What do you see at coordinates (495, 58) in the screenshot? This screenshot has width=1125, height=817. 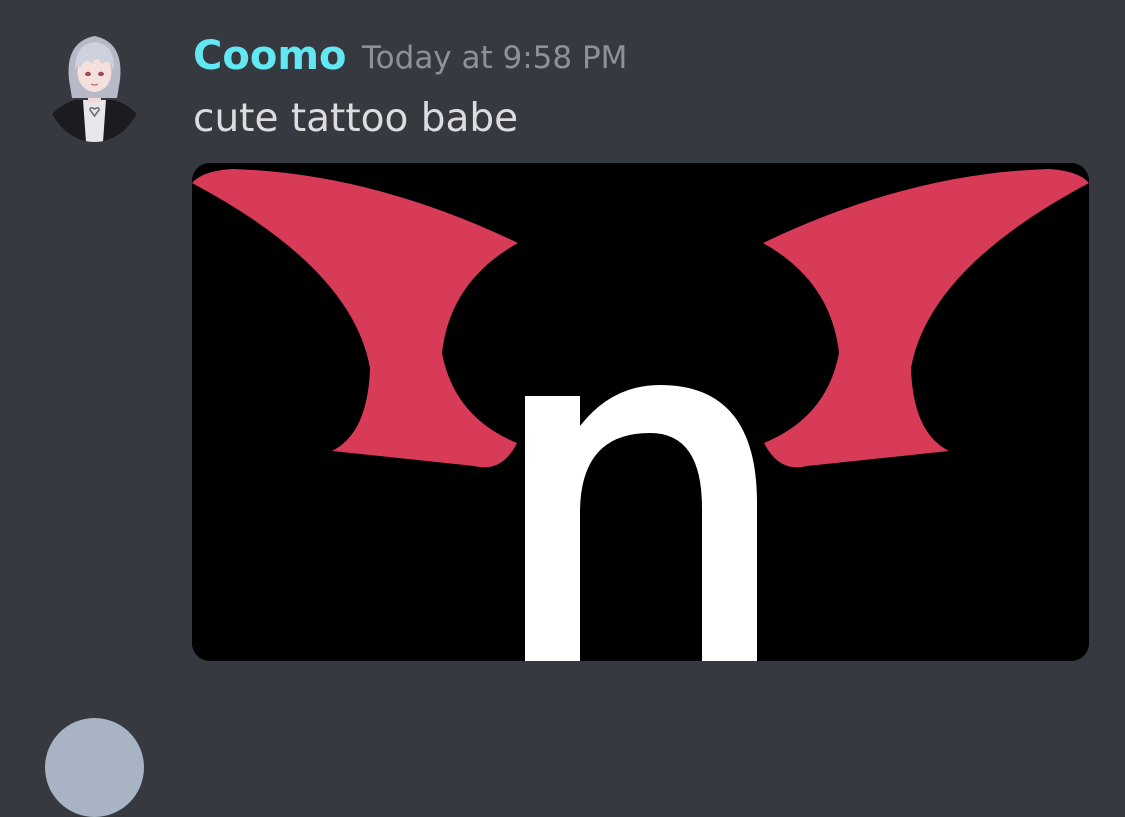 I see `message-timestamp: Today at 9:58 PM` at bounding box center [495, 58].